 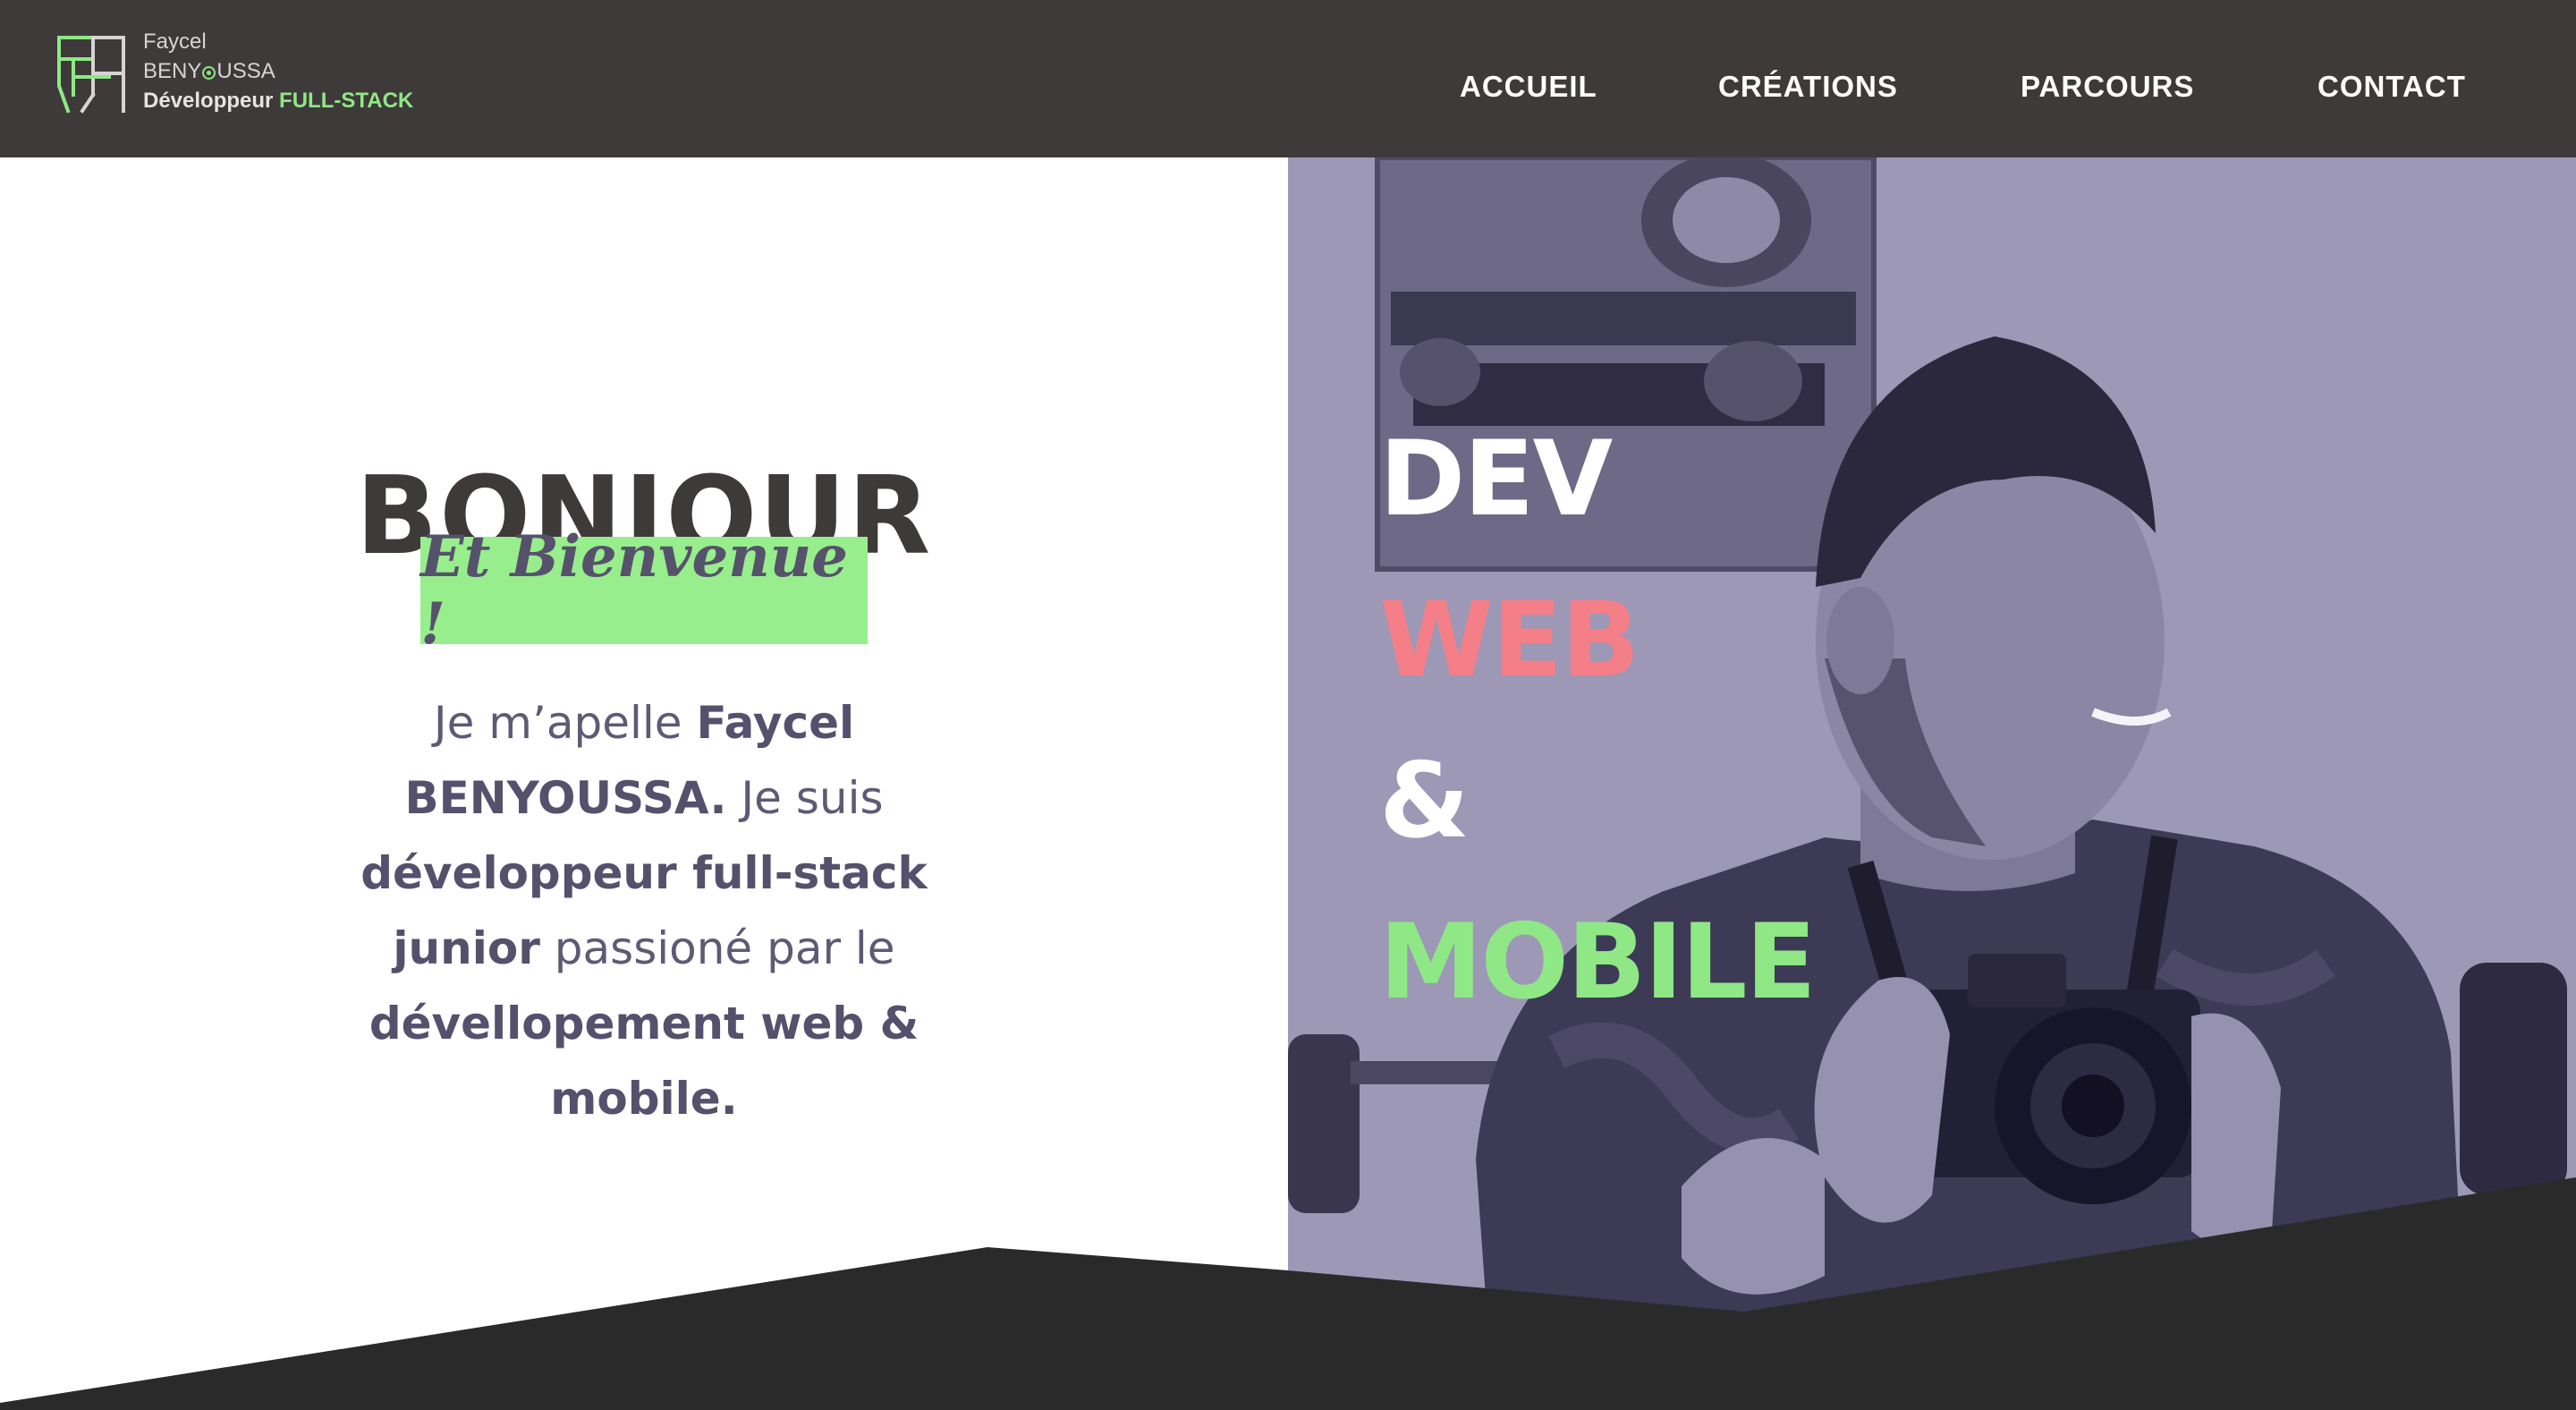 I want to click on logo-text: Faycel BENY USSA Développeur FULL-STACK, so click(x=278, y=71).